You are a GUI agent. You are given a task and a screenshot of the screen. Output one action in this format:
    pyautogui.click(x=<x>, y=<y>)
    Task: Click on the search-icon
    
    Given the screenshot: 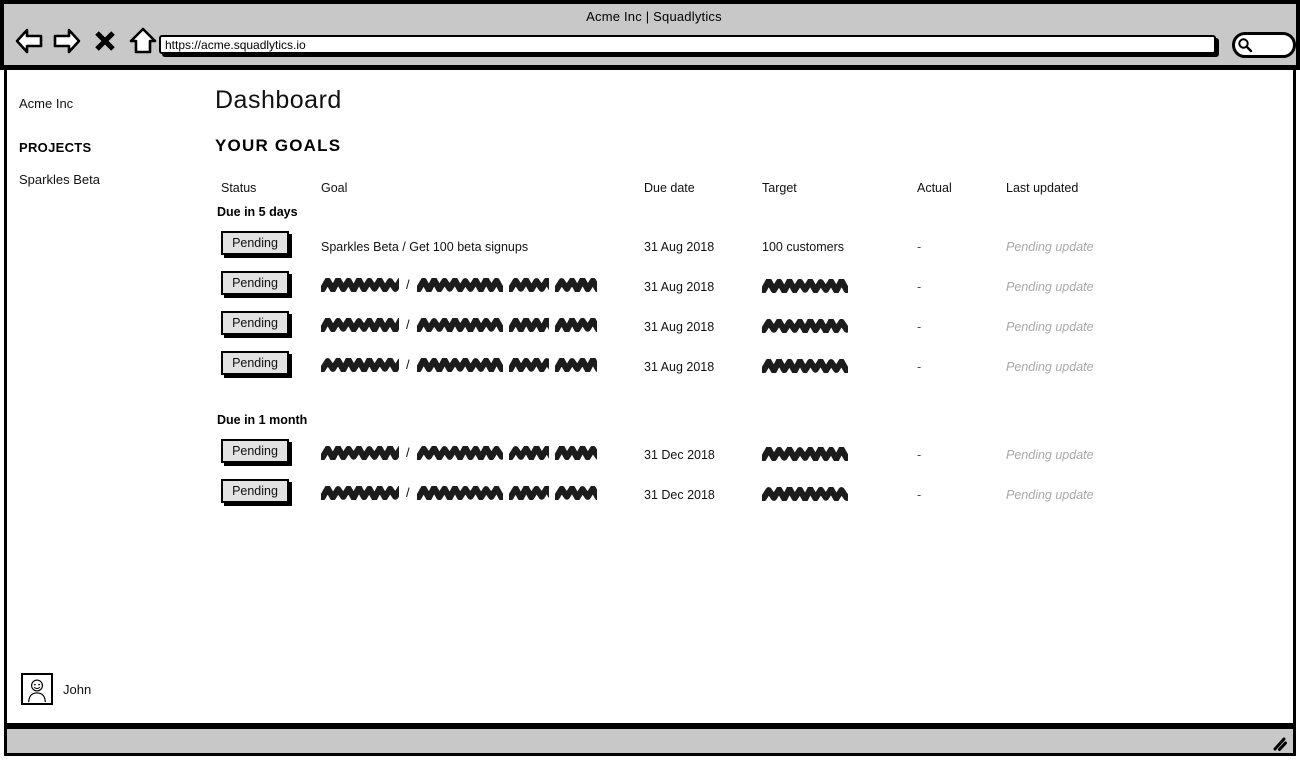 What is the action you would take?
    pyautogui.click(x=1245, y=45)
    